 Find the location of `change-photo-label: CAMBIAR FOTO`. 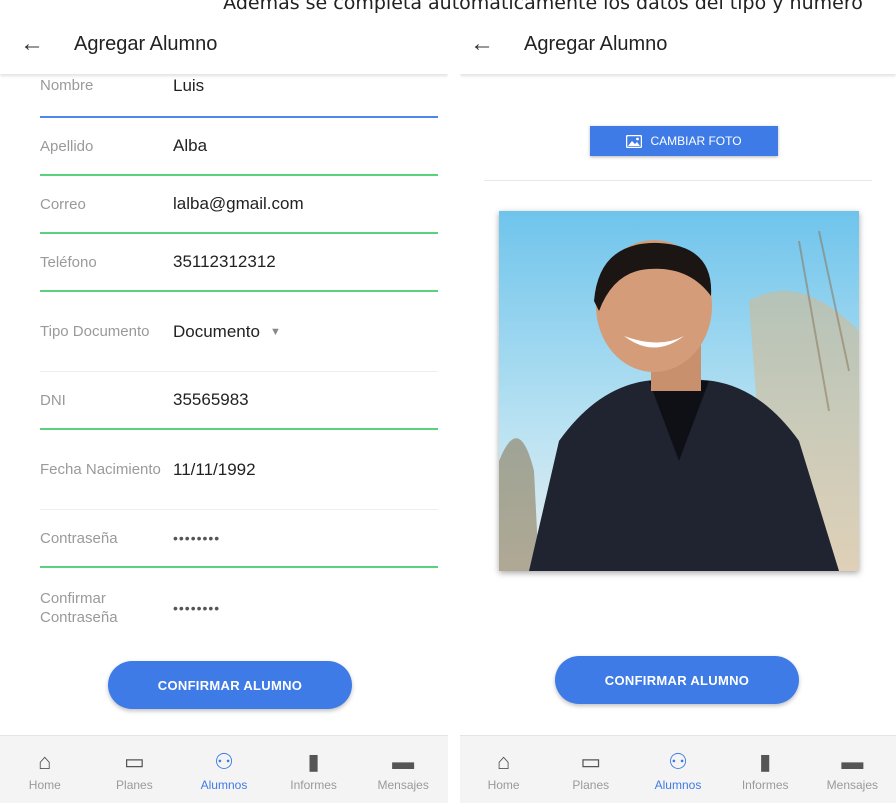

change-photo-label: CAMBIAR FOTO is located at coordinates (696, 141).